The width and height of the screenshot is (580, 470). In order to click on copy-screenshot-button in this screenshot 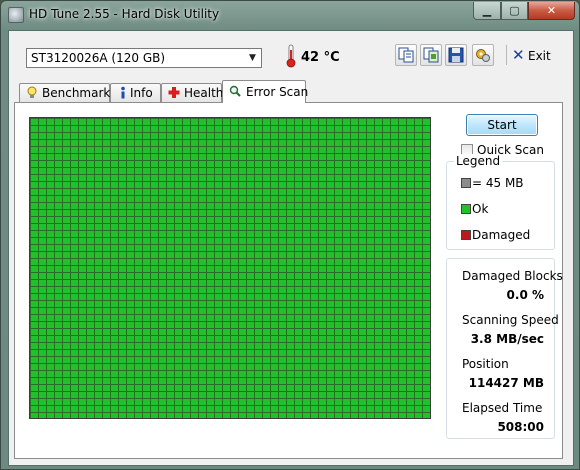, I will do `click(431, 55)`.